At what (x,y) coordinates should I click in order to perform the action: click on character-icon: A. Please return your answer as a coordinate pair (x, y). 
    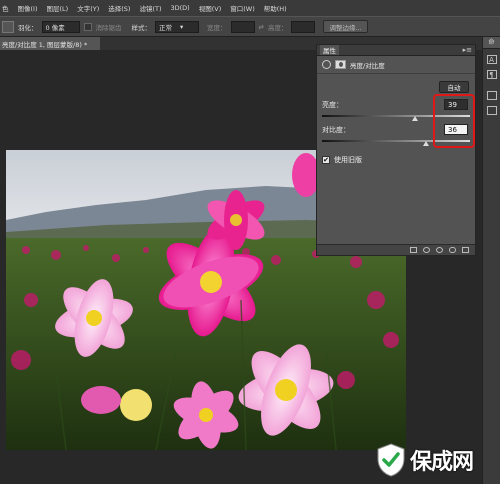
    Looking at the image, I should click on (491, 59).